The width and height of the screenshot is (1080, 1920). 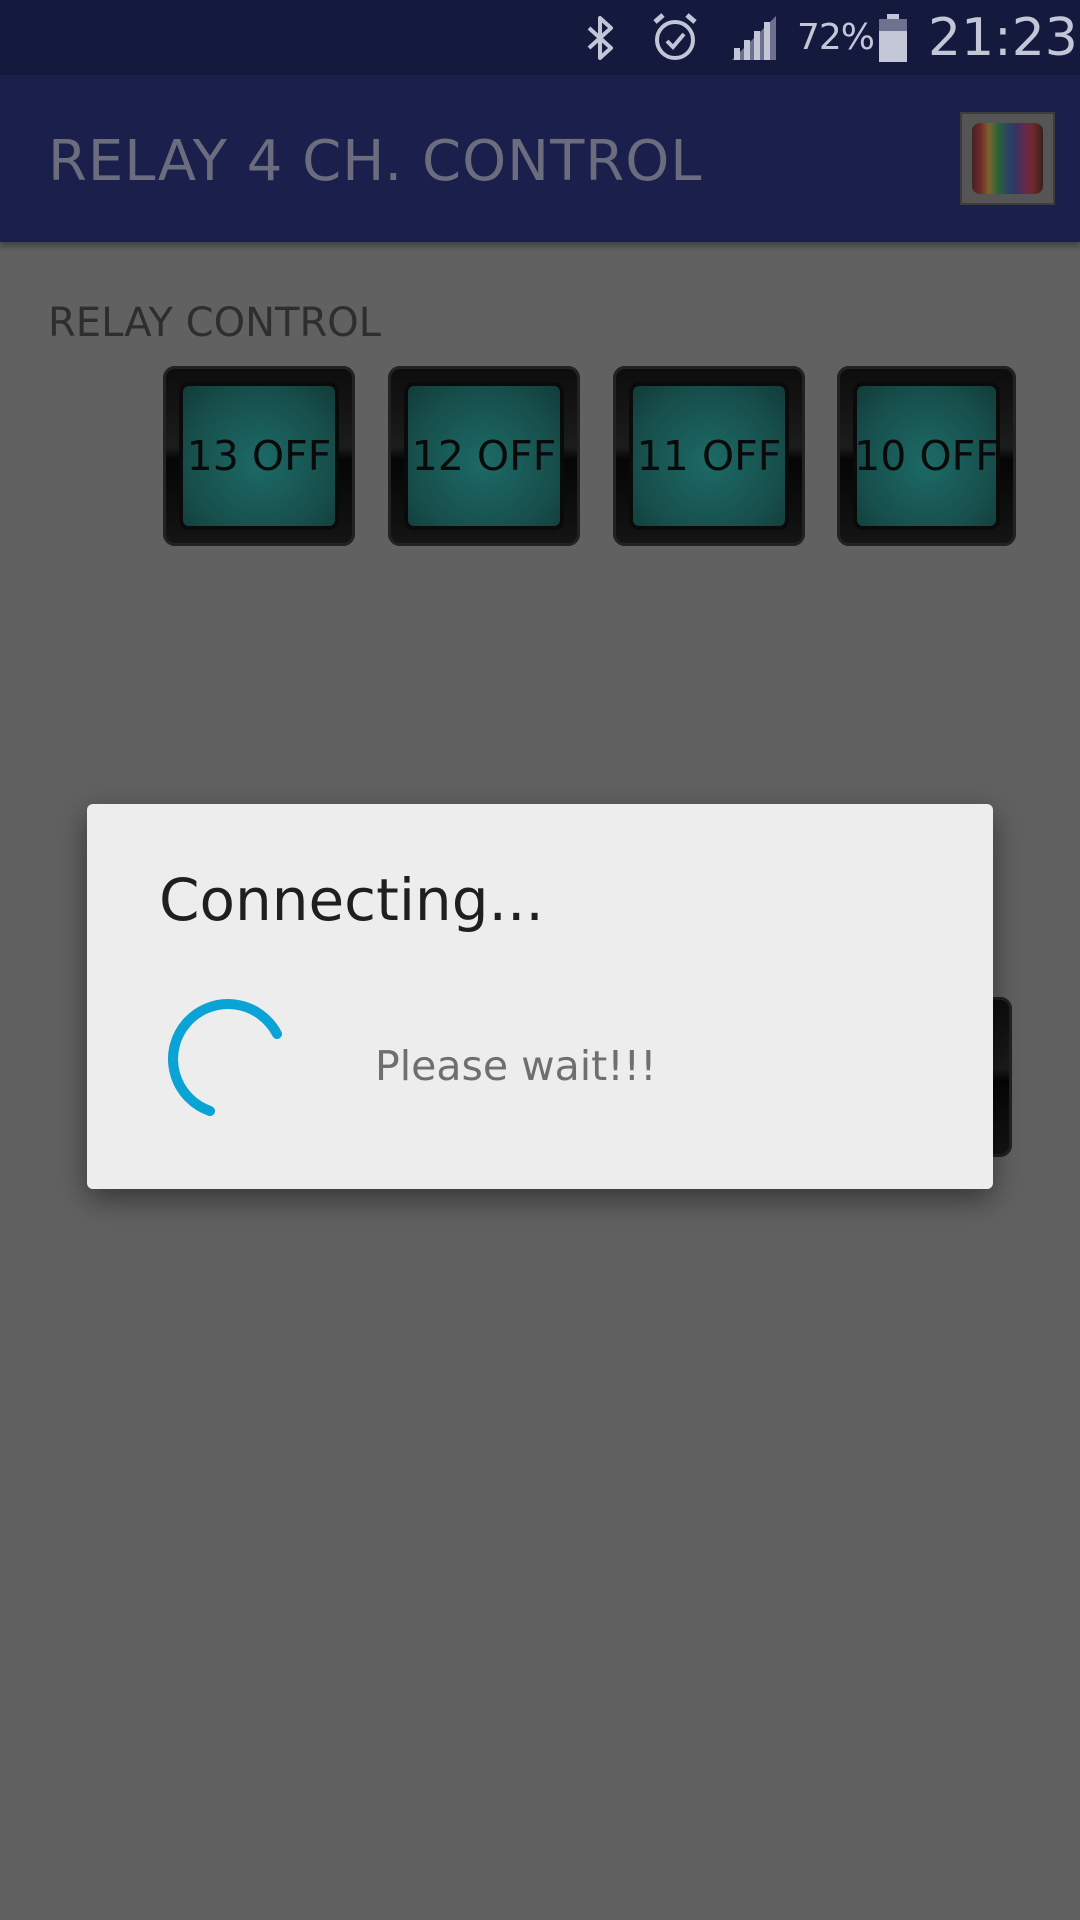 I want to click on rainbow-logo-icon, so click(x=1007, y=158).